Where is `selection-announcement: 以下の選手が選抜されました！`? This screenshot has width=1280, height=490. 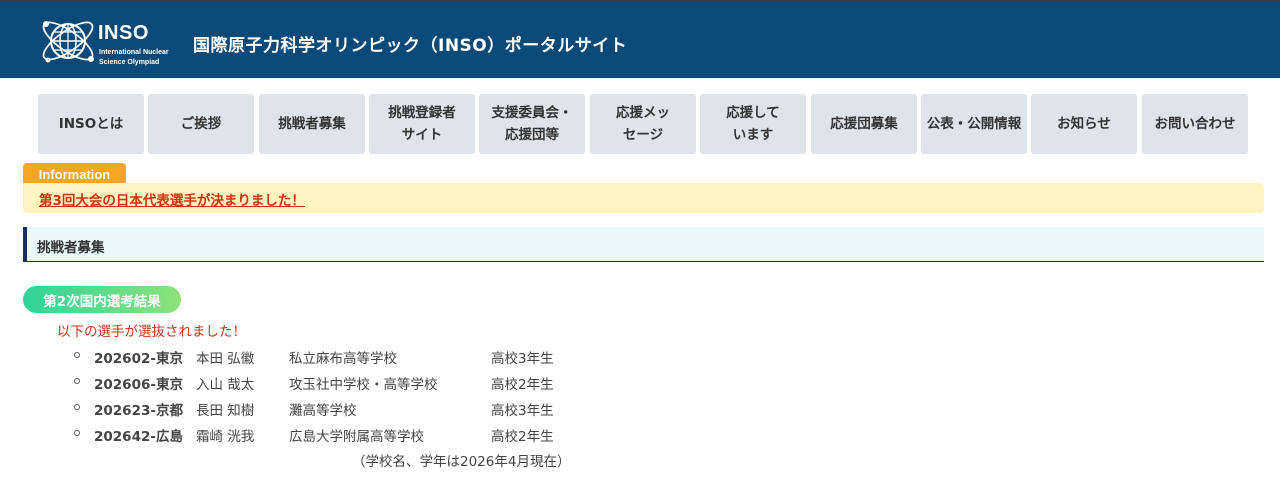
selection-announcement: 以下の選手が選抜されました！ is located at coordinates (151, 332).